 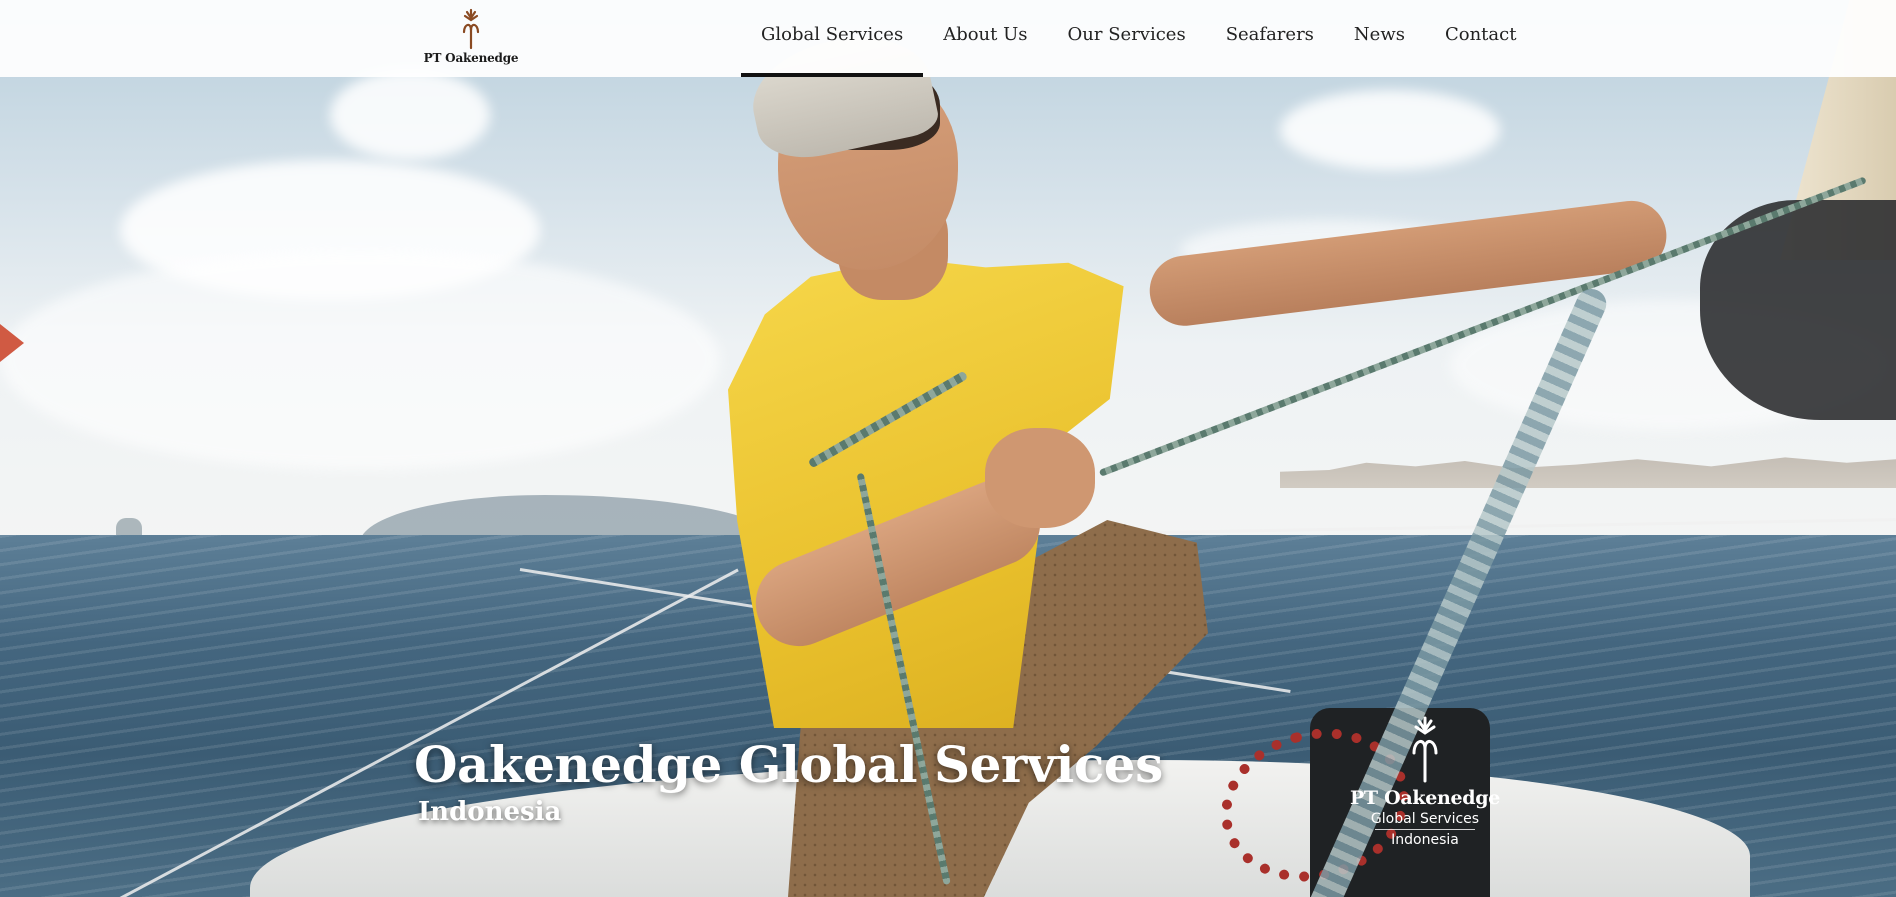 I want to click on watermark-line2: Indonesia, so click(x=1425, y=840).